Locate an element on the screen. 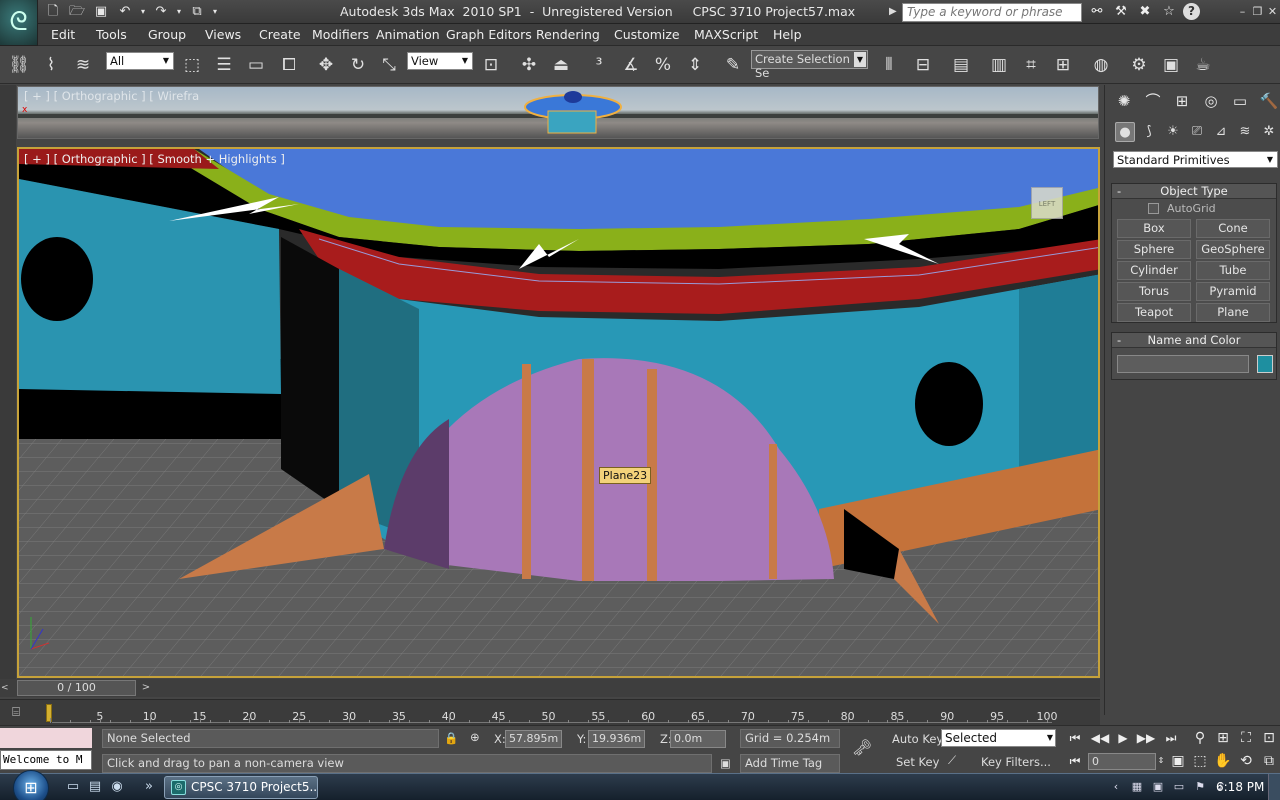 The image size is (1280, 800). render-setup-icon: ⚙ is located at coordinates (1139, 65).